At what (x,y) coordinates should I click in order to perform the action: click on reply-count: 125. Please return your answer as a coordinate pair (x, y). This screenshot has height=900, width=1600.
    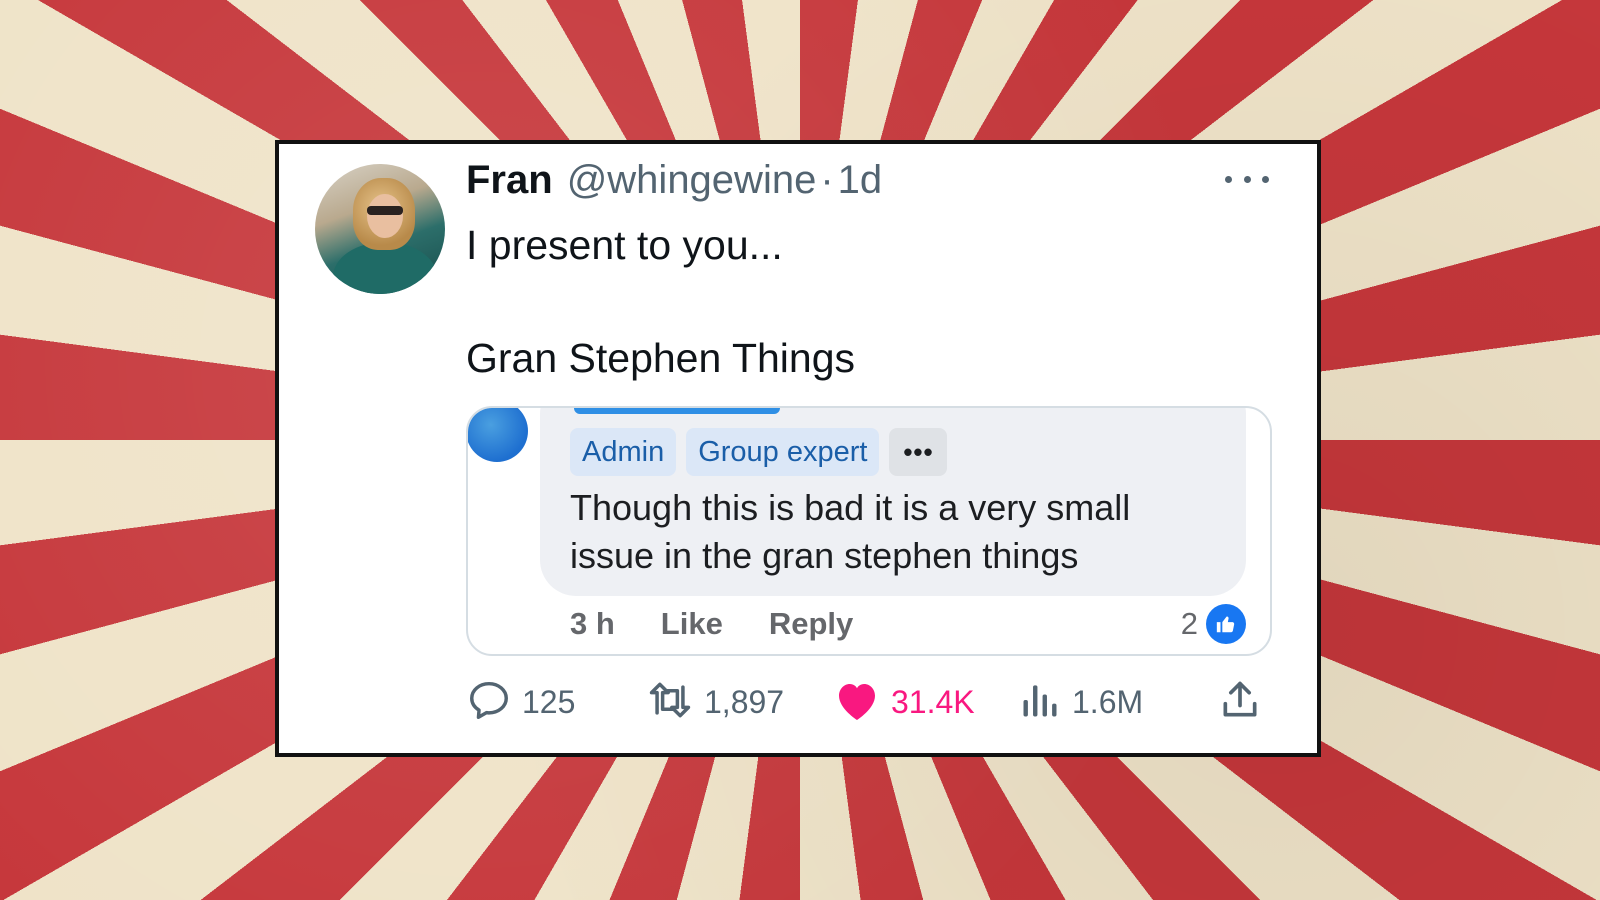
    Looking at the image, I should click on (549, 701).